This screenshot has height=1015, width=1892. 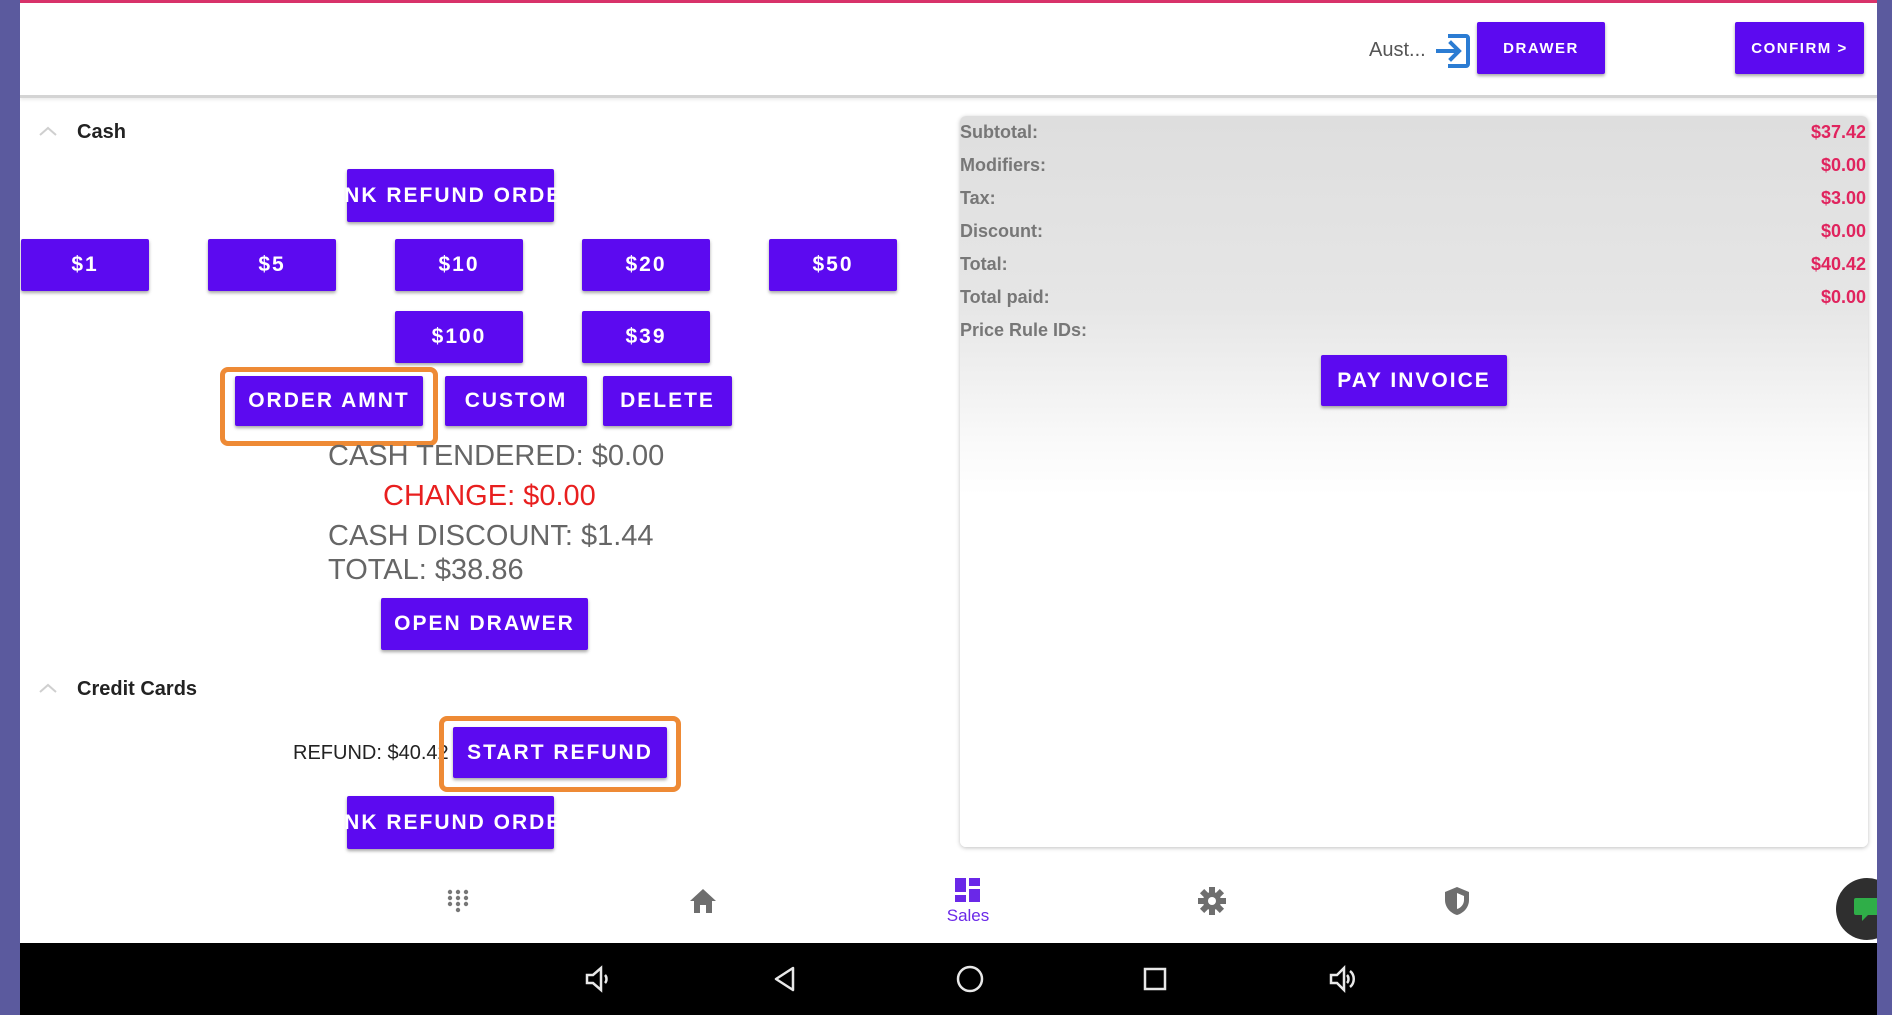 I want to click on summary-label: Total paid:, so click(x=1005, y=297).